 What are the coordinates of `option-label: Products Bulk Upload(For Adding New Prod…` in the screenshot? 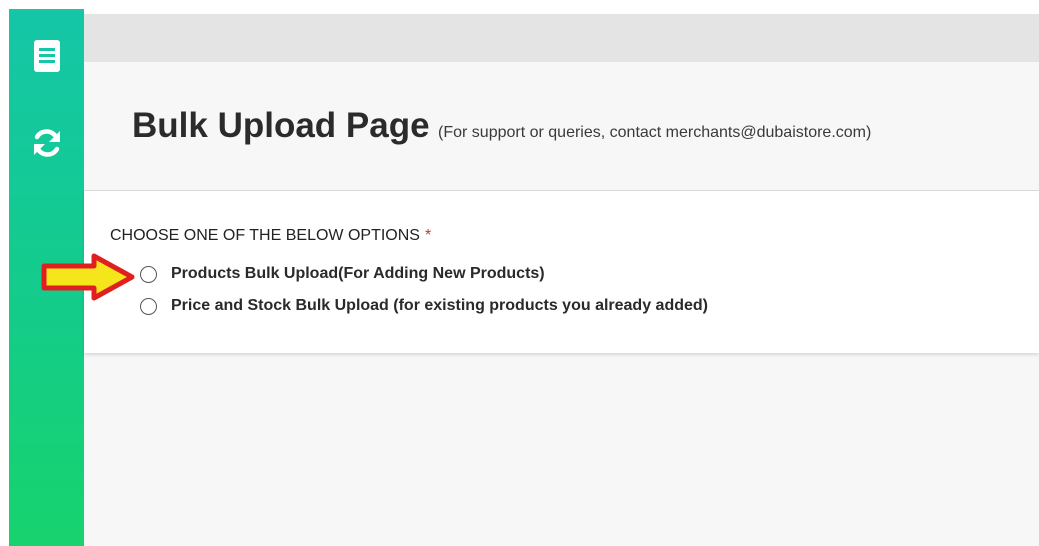 It's located at (358, 273).